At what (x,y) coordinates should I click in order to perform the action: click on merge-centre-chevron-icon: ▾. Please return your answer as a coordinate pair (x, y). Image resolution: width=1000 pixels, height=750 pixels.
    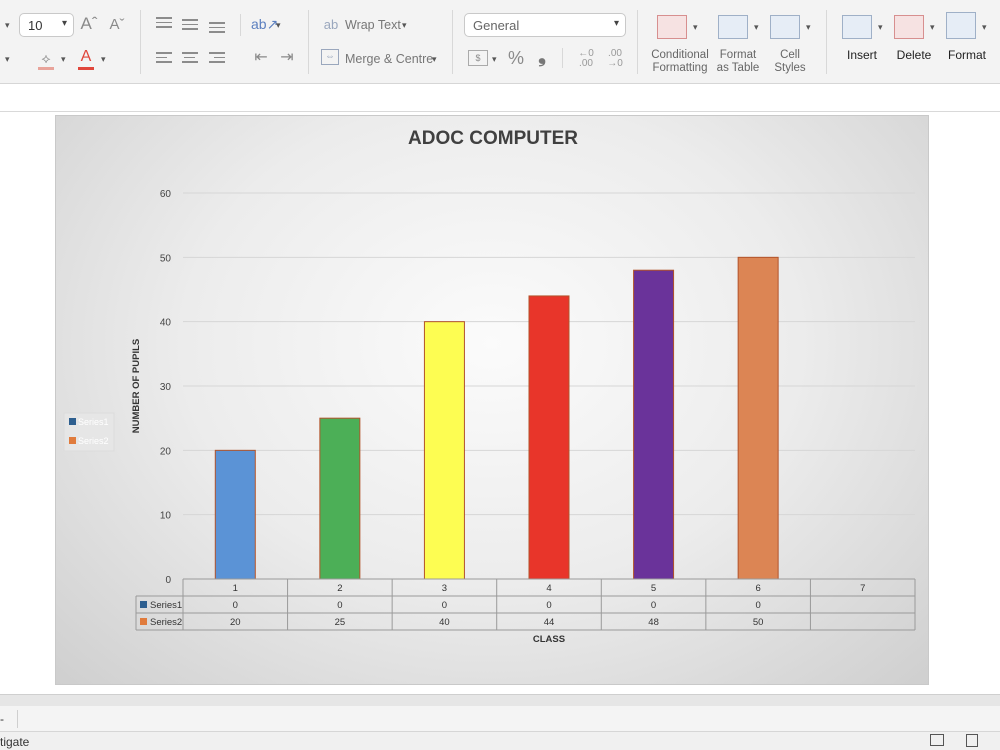
    Looking at the image, I should click on (434, 59).